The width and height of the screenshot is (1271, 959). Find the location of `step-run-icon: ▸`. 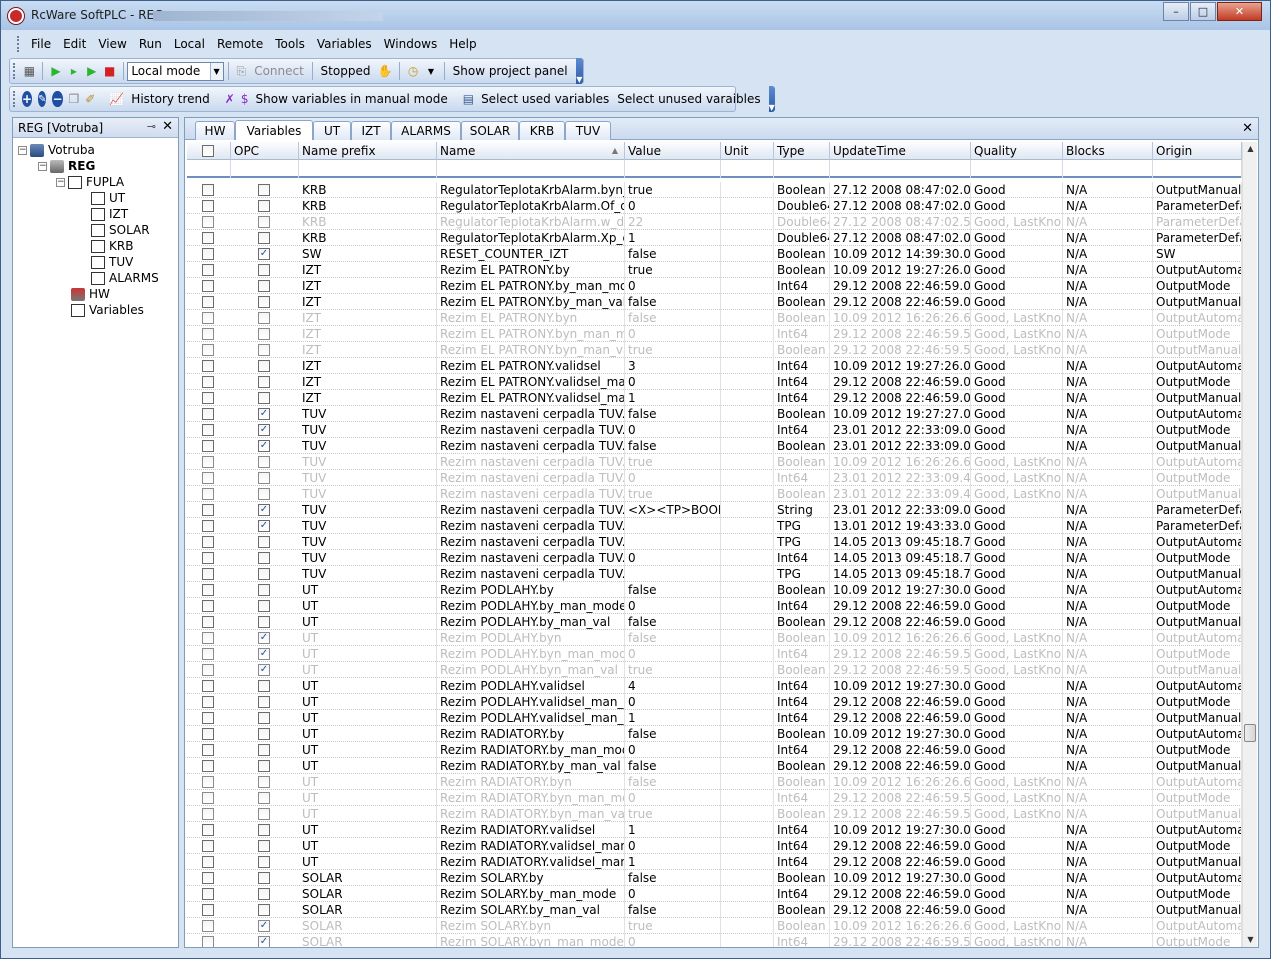

step-run-icon: ▸ is located at coordinates (74, 71).